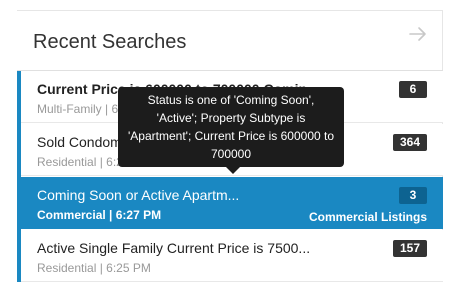 This screenshot has width=449, height=282. What do you see at coordinates (409, 248) in the screenshot?
I see `result-count-badge: 157` at bounding box center [409, 248].